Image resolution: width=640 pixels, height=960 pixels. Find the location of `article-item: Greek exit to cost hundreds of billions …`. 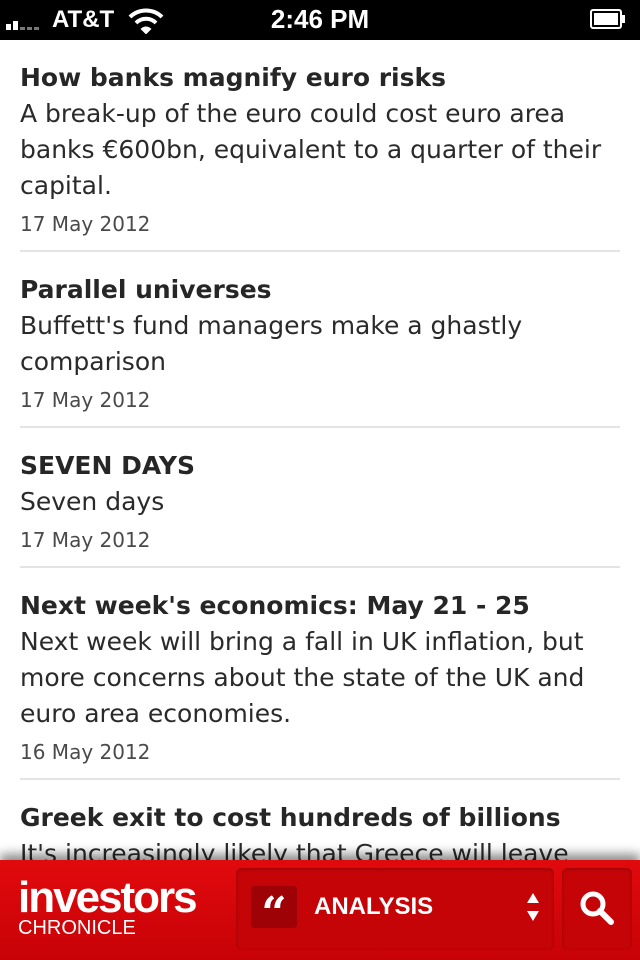

article-item: Greek exit to cost hundreds of billions … is located at coordinates (320, 820).